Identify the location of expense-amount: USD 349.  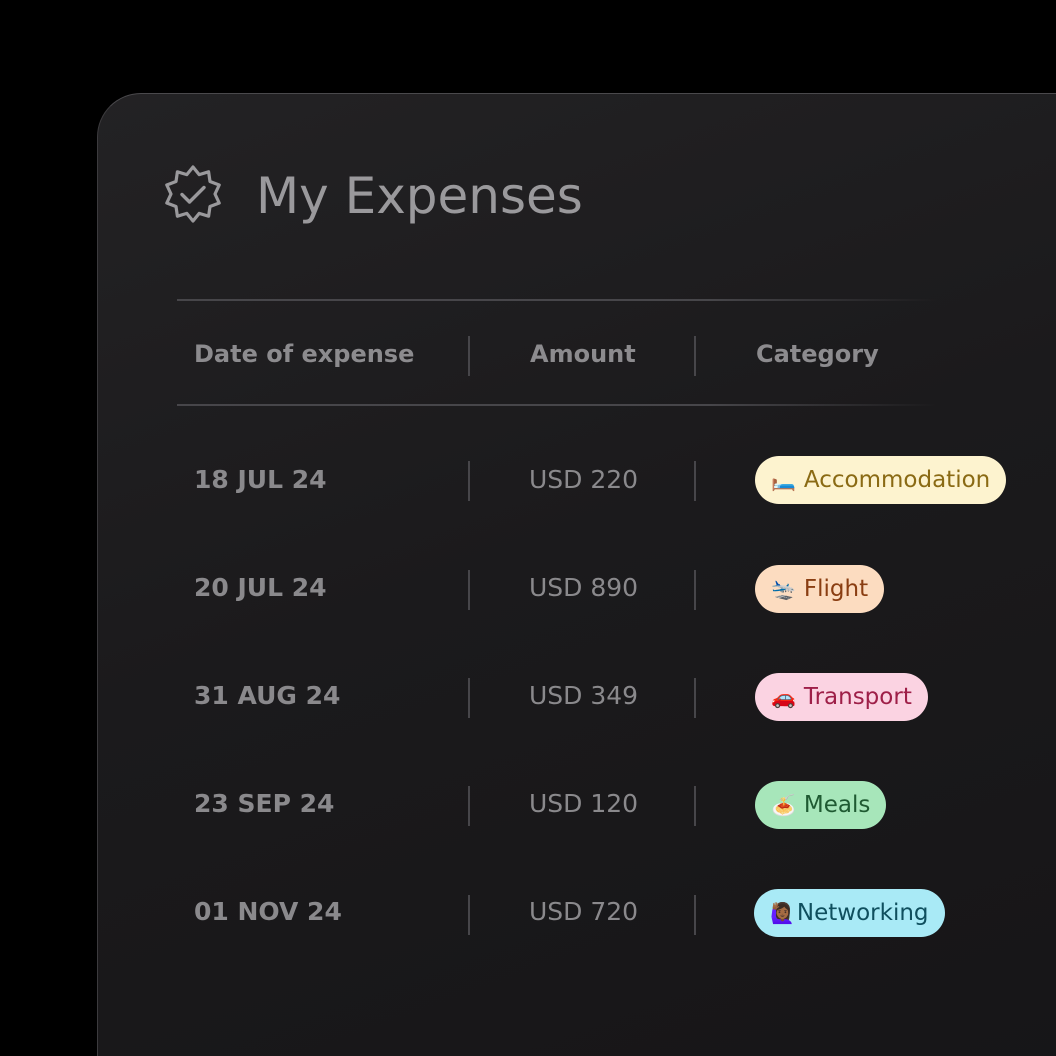
(584, 695).